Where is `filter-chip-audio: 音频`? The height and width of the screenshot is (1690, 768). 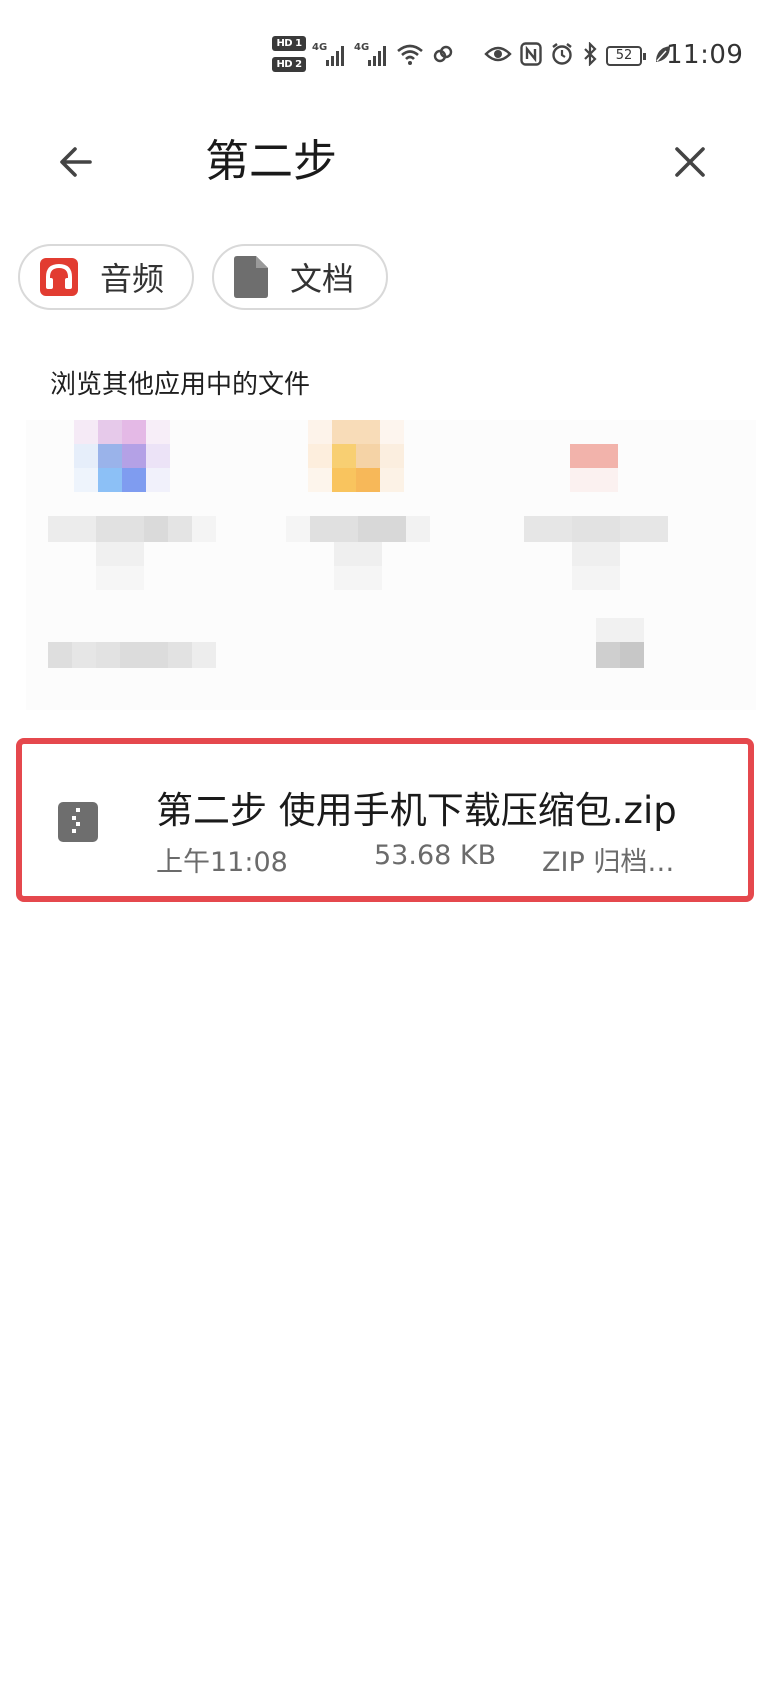 filter-chip-audio: 音频 is located at coordinates (106, 277).